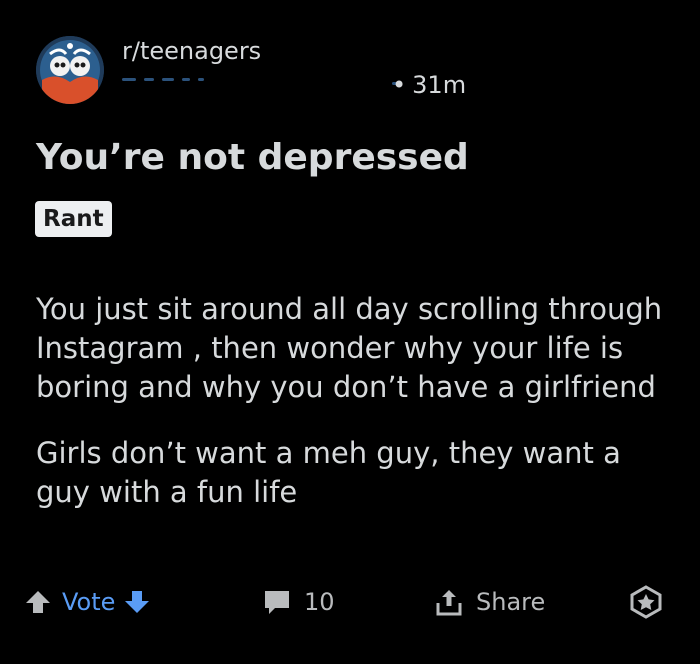  What do you see at coordinates (319, 602) in the screenshot?
I see `comment-count: 10` at bounding box center [319, 602].